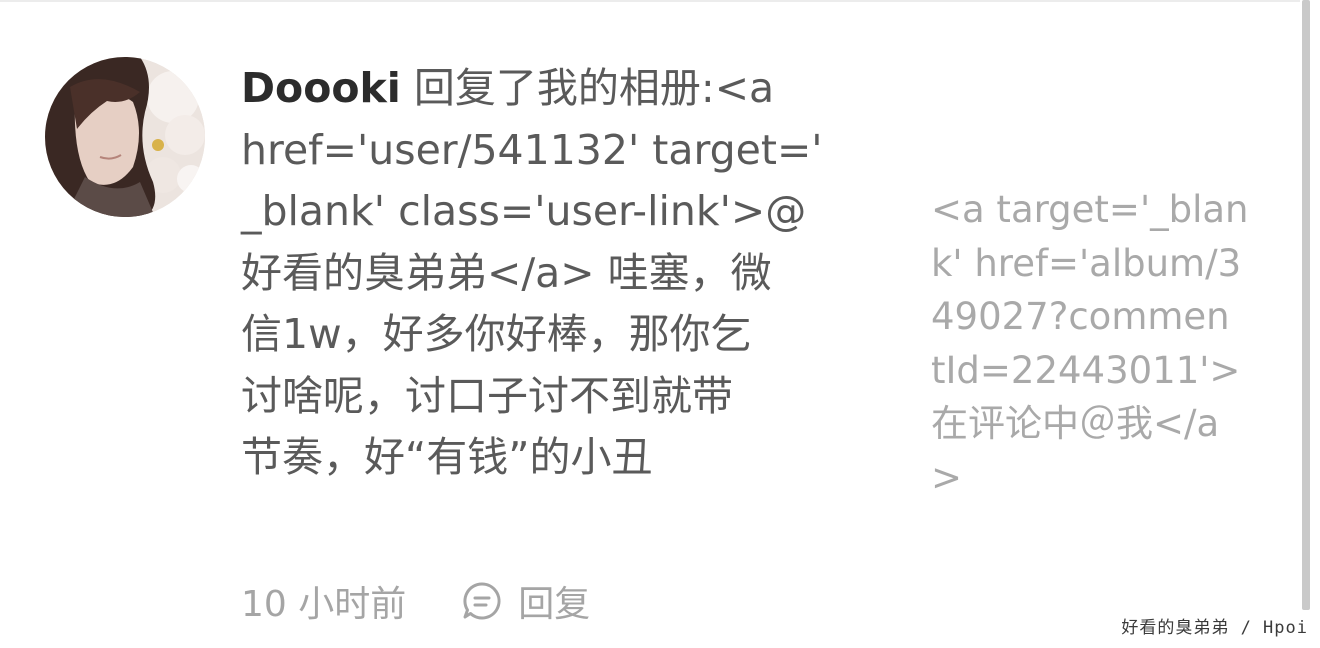 The width and height of the screenshot is (1320, 648). Describe the element at coordinates (1086, 370) in the screenshot. I see `album-ref-line: tId=22443011'>` at that location.